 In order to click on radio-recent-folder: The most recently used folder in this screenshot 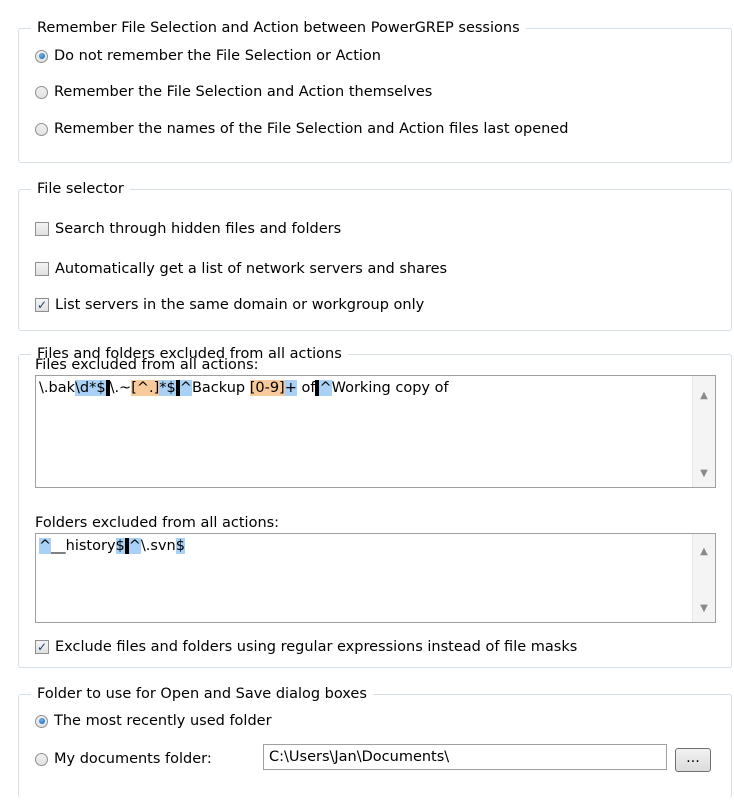, I will do `click(153, 721)`.